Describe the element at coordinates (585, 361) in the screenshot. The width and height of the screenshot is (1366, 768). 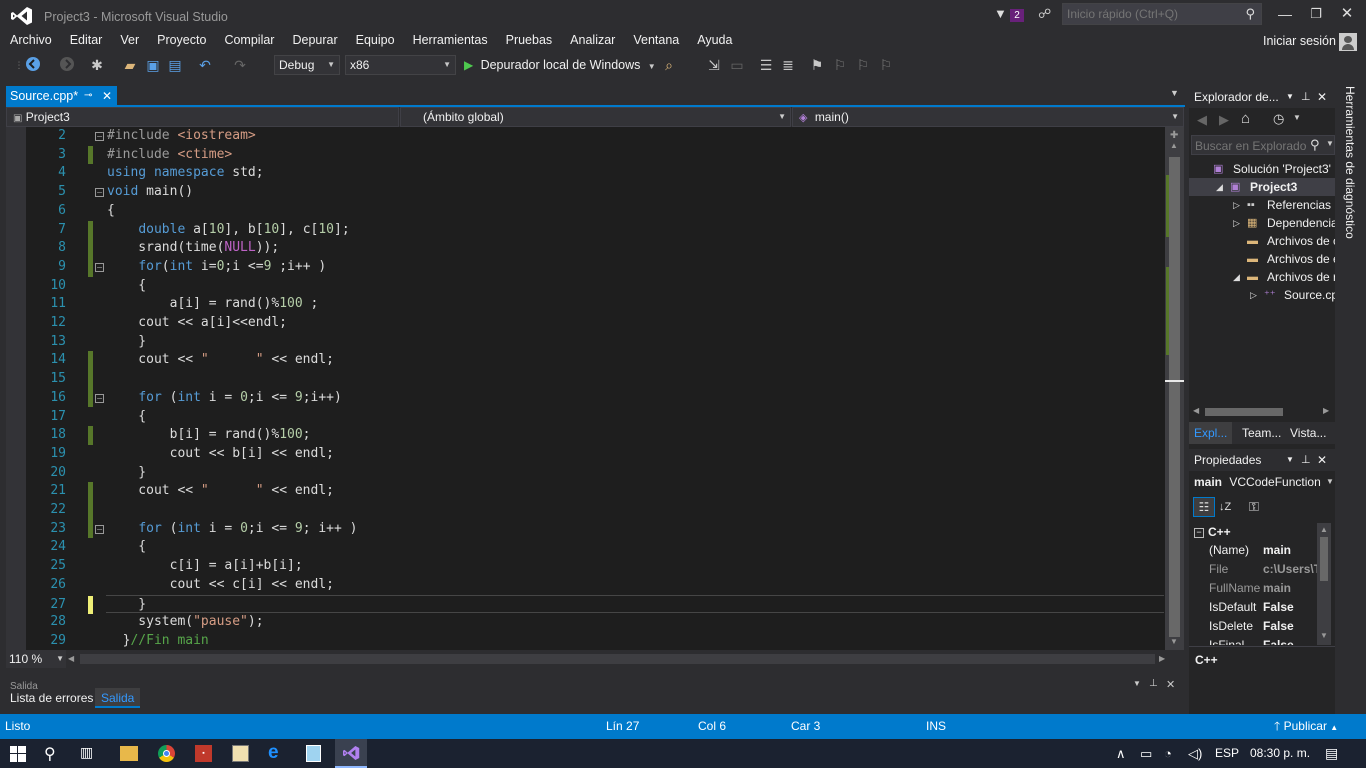
I see `code-line: 14 cout << " " << endl;` at that location.